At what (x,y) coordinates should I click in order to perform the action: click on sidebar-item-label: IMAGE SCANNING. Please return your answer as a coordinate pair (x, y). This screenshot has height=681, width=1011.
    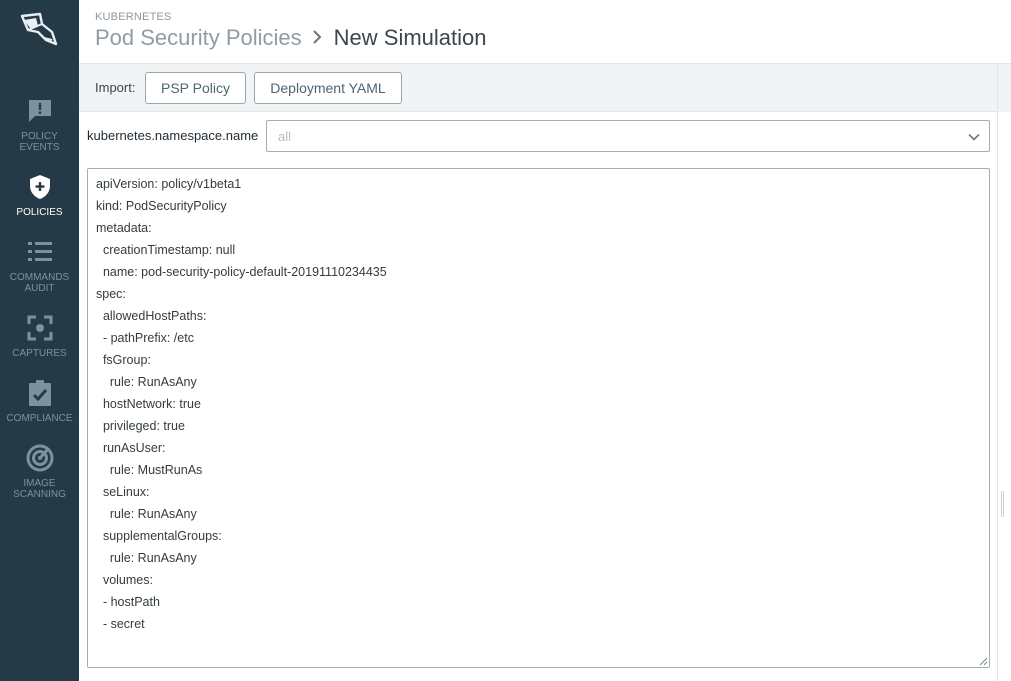
    Looking at the image, I should click on (39, 489).